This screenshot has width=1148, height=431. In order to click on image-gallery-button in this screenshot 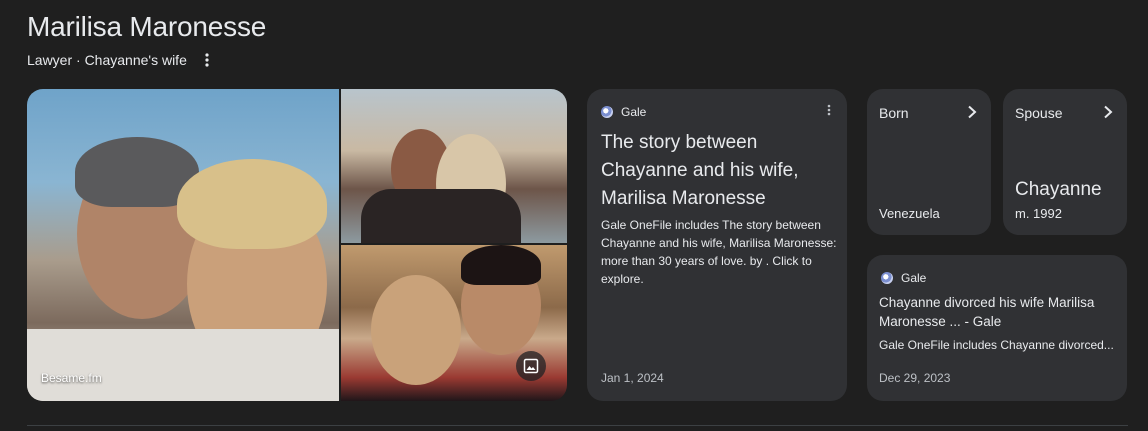, I will do `click(531, 366)`.